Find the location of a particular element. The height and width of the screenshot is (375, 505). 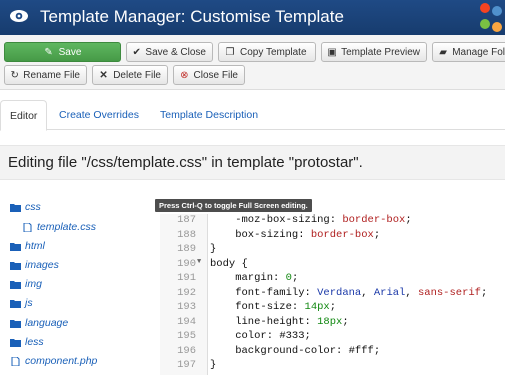

code-line: 193 font-size: 14px; is located at coordinates (332, 308).